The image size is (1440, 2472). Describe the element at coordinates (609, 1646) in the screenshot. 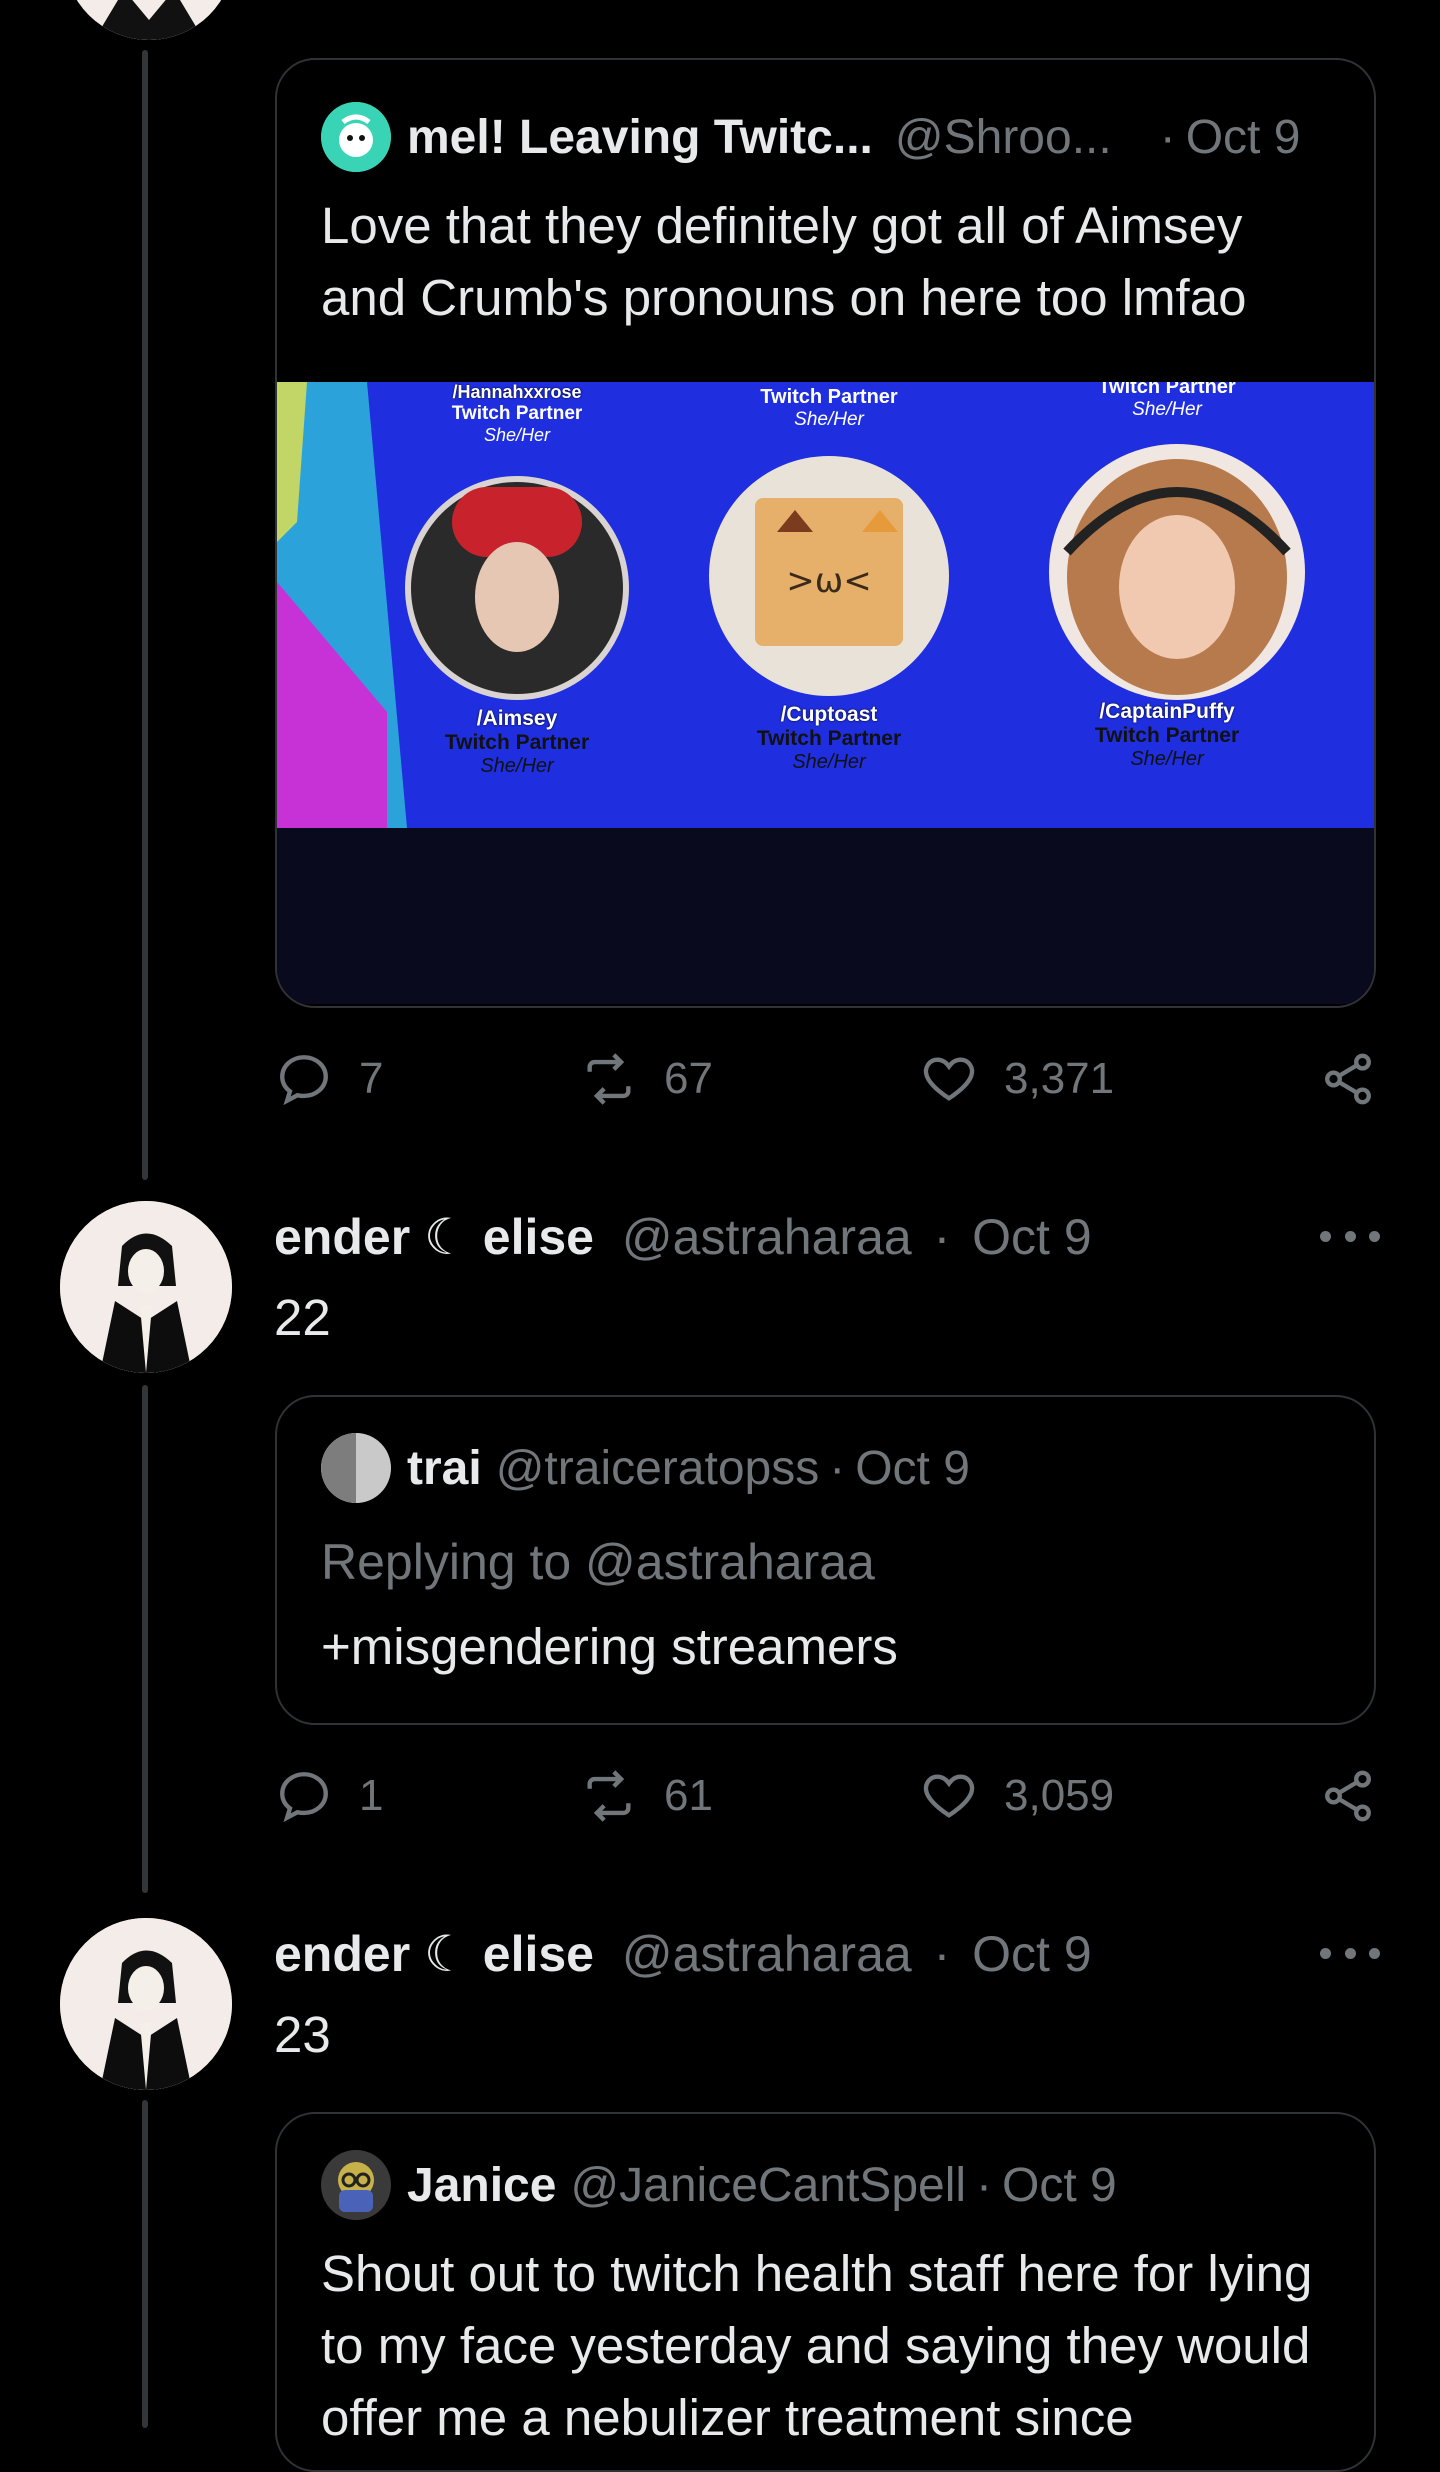

I see `quote-text: +misgendering streamers` at that location.